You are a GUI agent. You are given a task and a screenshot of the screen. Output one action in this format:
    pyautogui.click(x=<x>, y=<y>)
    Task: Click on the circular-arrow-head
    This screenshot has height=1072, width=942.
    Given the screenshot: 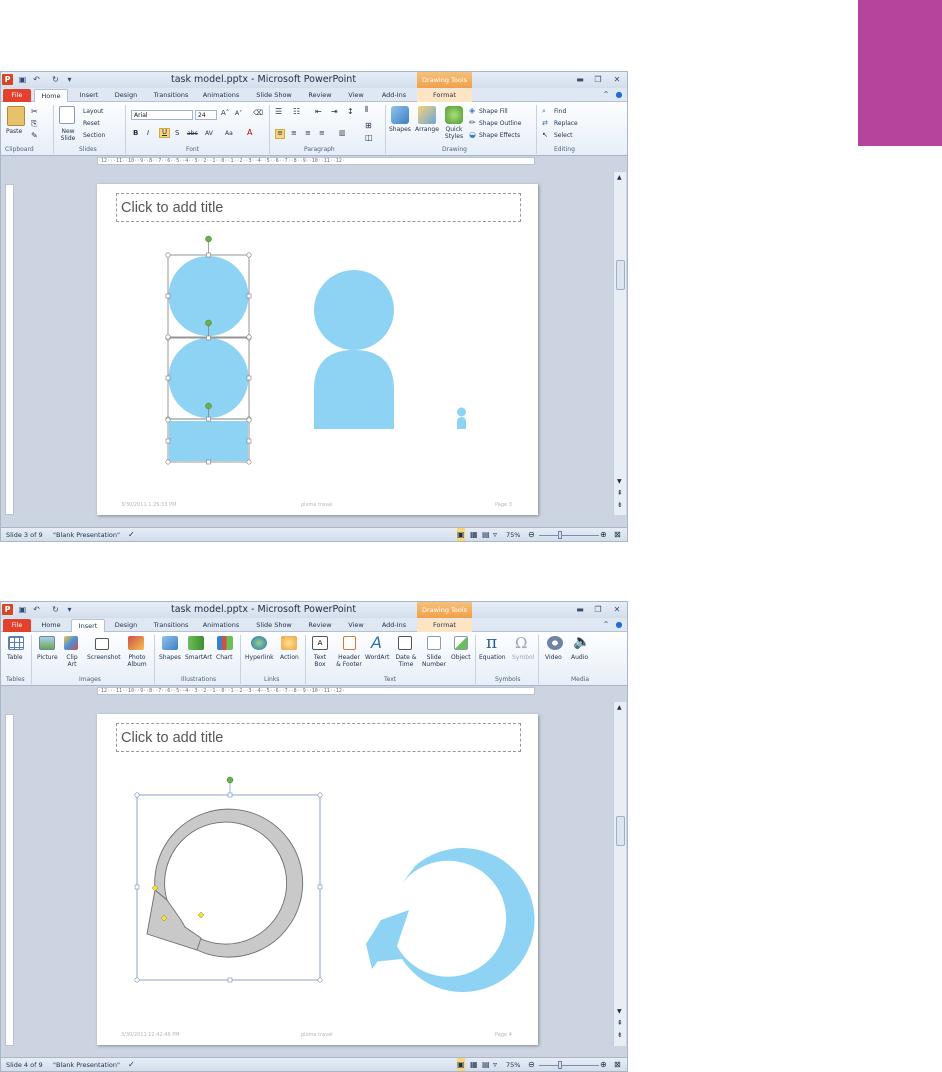 What is the action you would take?
    pyautogui.click(x=174, y=920)
    